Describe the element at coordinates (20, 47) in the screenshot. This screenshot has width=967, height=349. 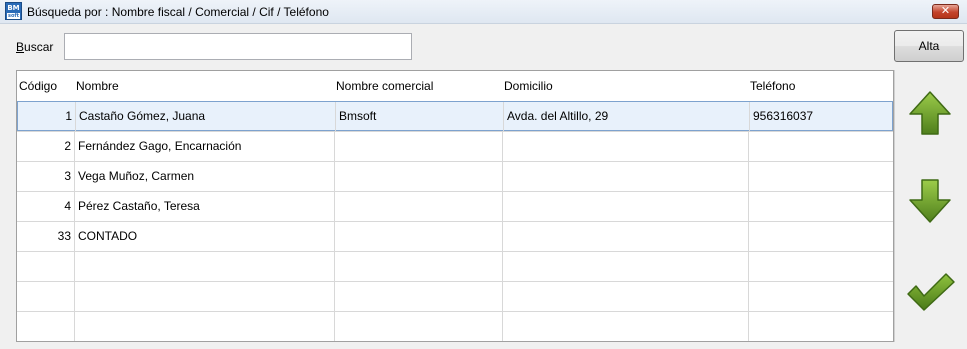
I see `search-label-accesskey: B` at that location.